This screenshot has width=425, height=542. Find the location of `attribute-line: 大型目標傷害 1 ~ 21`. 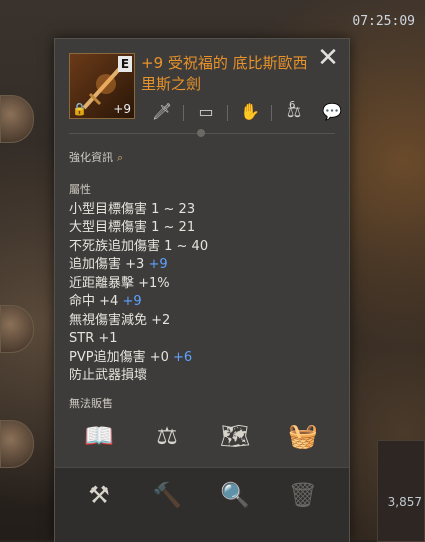

attribute-line: 大型目標傷害 1 ~ 21 is located at coordinates (138, 228).